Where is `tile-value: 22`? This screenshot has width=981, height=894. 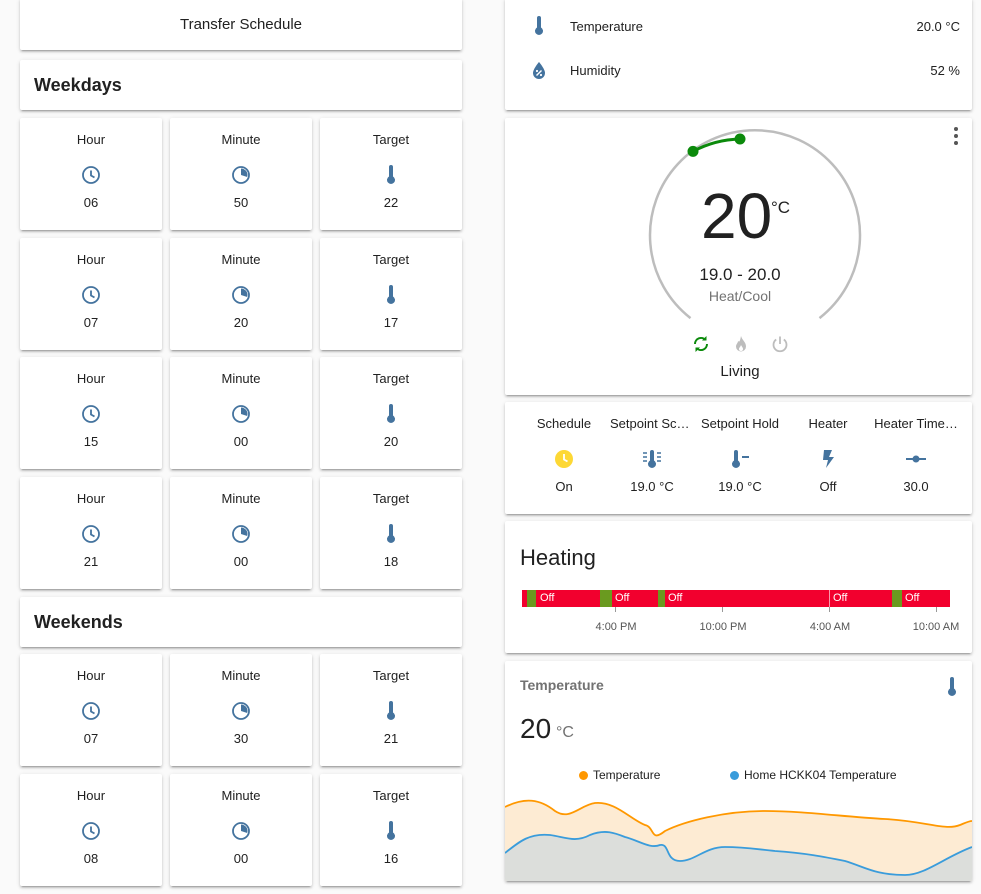 tile-value: 22 is located at coordinates (391, 202).